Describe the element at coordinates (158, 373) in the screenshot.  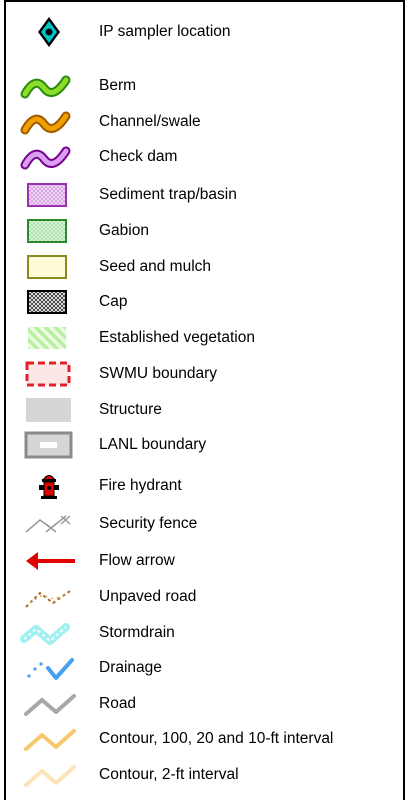
I see `legend-label: SWMU boundary` at that location.